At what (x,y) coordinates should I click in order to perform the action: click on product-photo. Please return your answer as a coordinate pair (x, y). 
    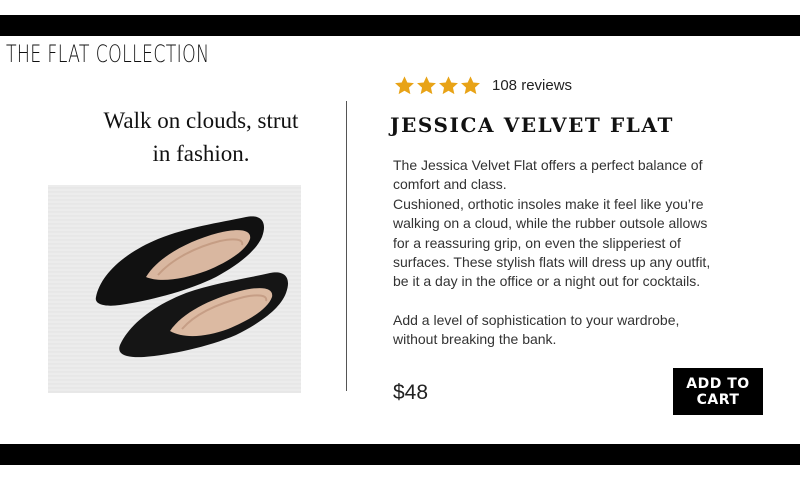
    Looking at the image, I should click on (174, 289).